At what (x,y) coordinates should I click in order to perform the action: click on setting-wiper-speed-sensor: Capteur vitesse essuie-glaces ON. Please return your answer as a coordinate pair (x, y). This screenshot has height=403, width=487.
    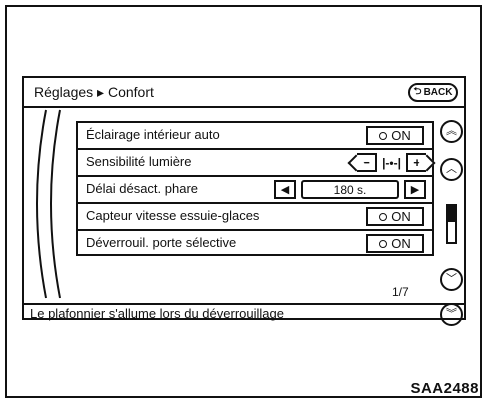
    Looking at the image, I should click on (255, 215).